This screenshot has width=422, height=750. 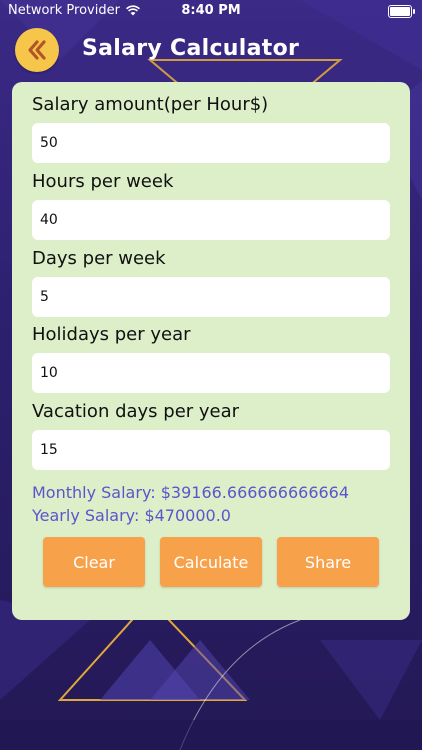 I want to click on double-chevron-left-icon, so click(x=37, y=50).